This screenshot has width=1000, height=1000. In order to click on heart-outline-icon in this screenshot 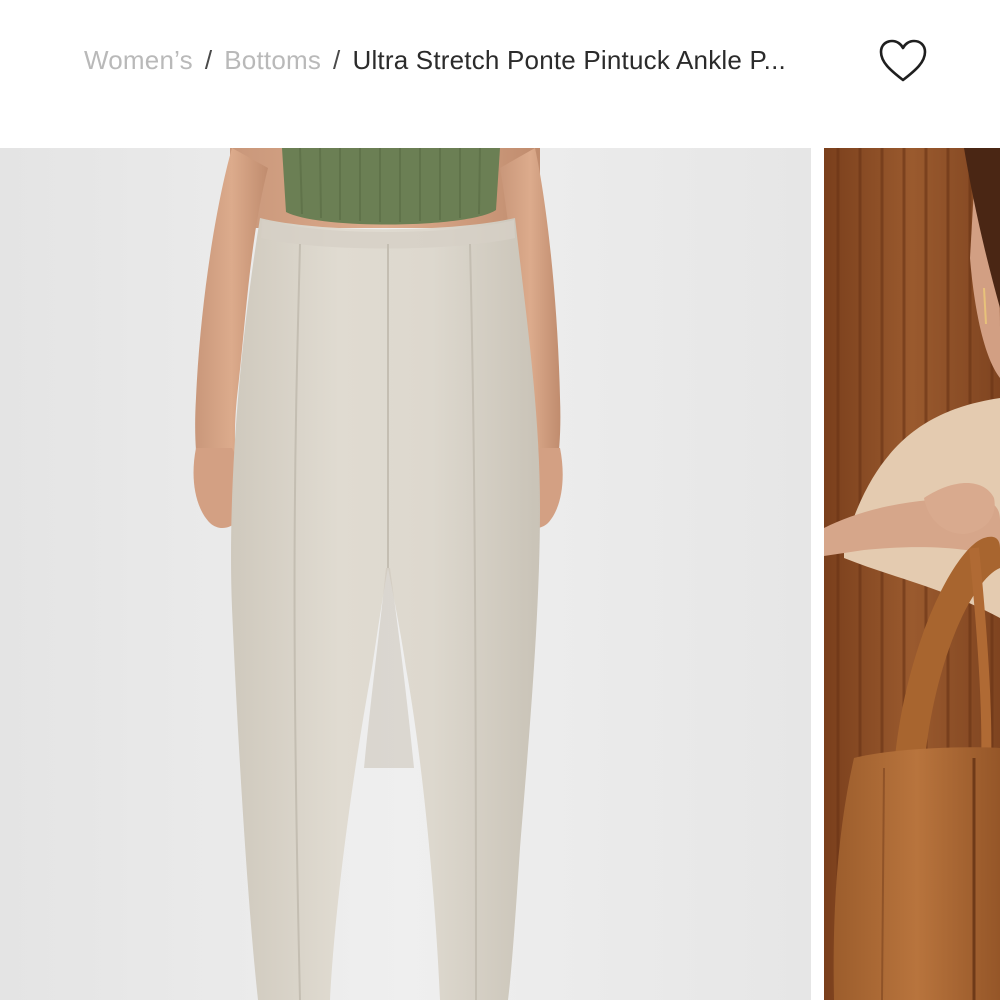, I will do `click(903, 60)`.